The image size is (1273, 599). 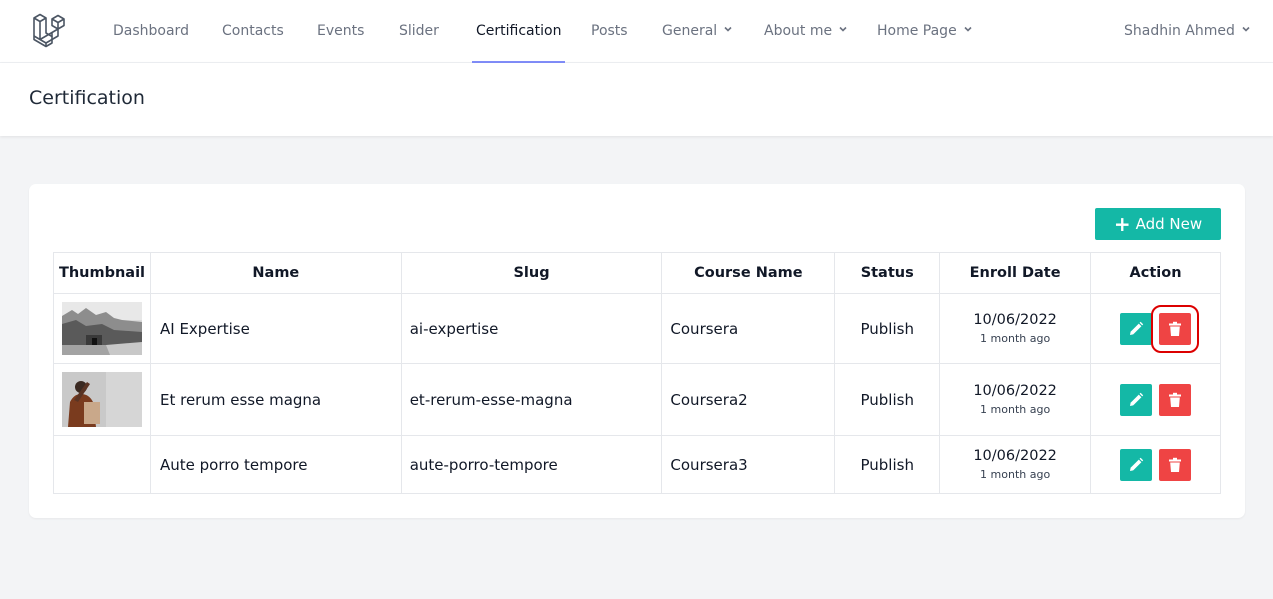 What do you see at coordinates (609, 31) in the screenshot?
I see `nav-posts: Posts` at bounding box center [609, 31].